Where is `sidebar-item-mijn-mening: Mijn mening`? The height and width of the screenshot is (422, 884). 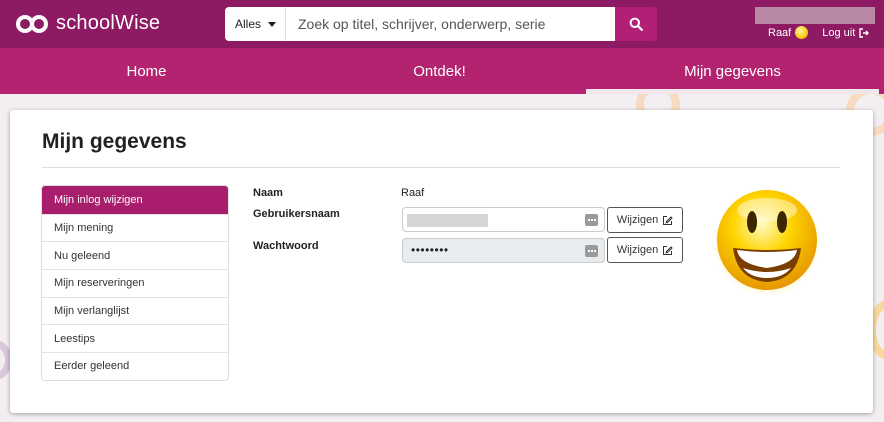
sidebar-item-mijn-mening: Mijn mening is located at coordinates (135, 227).